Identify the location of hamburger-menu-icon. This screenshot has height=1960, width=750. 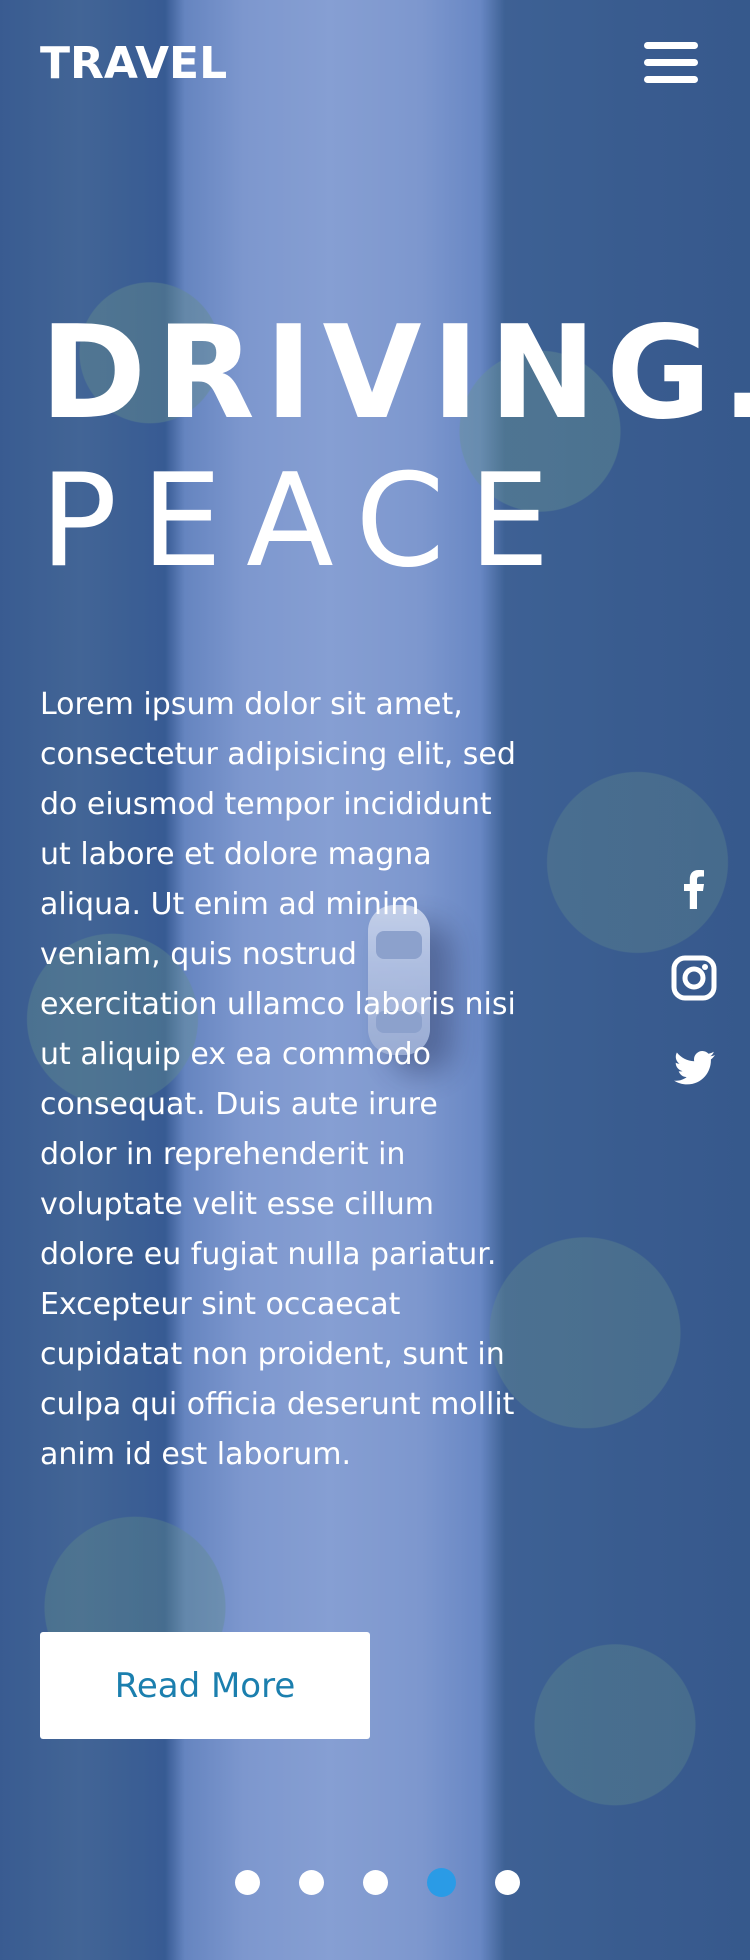
(671, 63).